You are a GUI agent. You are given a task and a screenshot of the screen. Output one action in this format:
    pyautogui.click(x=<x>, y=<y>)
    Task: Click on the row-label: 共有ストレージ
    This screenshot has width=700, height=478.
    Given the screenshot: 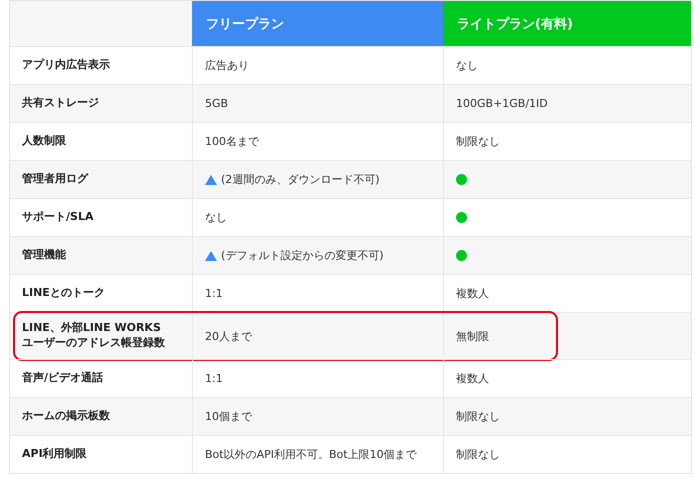 What is the action you would take?
    pyautogui.click(x=60, y=103)
    